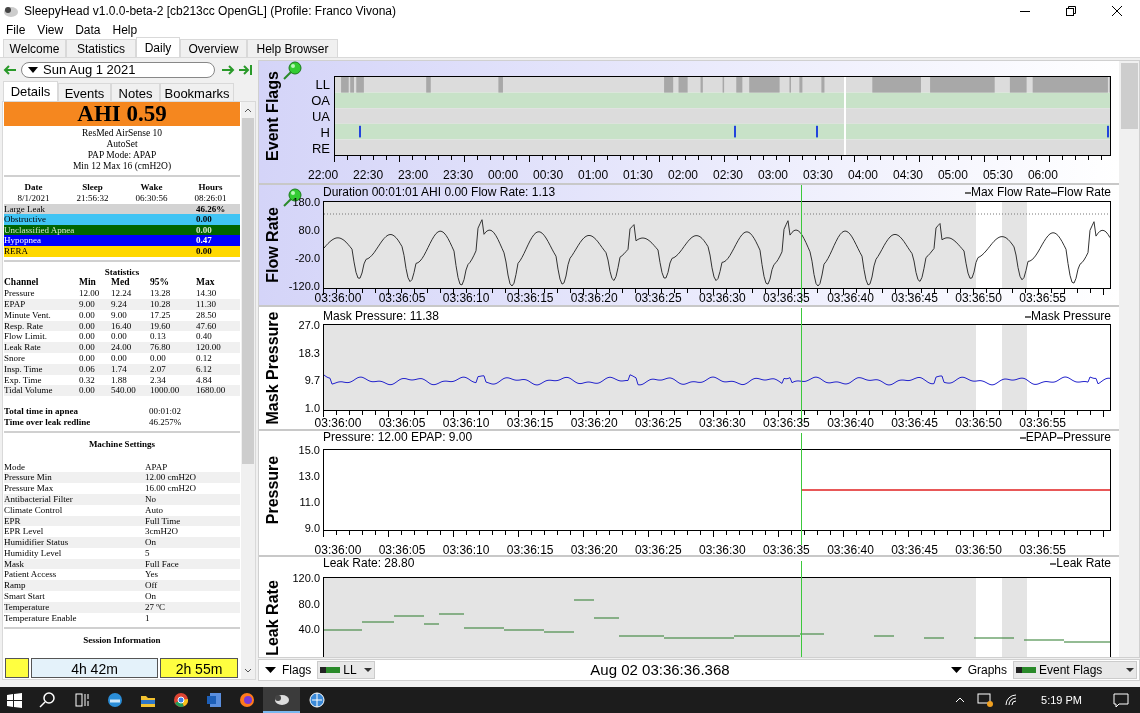 This screenshot has height=713, width=1140. I want to click on table-cell-text: 0.32, so click(87, 380).